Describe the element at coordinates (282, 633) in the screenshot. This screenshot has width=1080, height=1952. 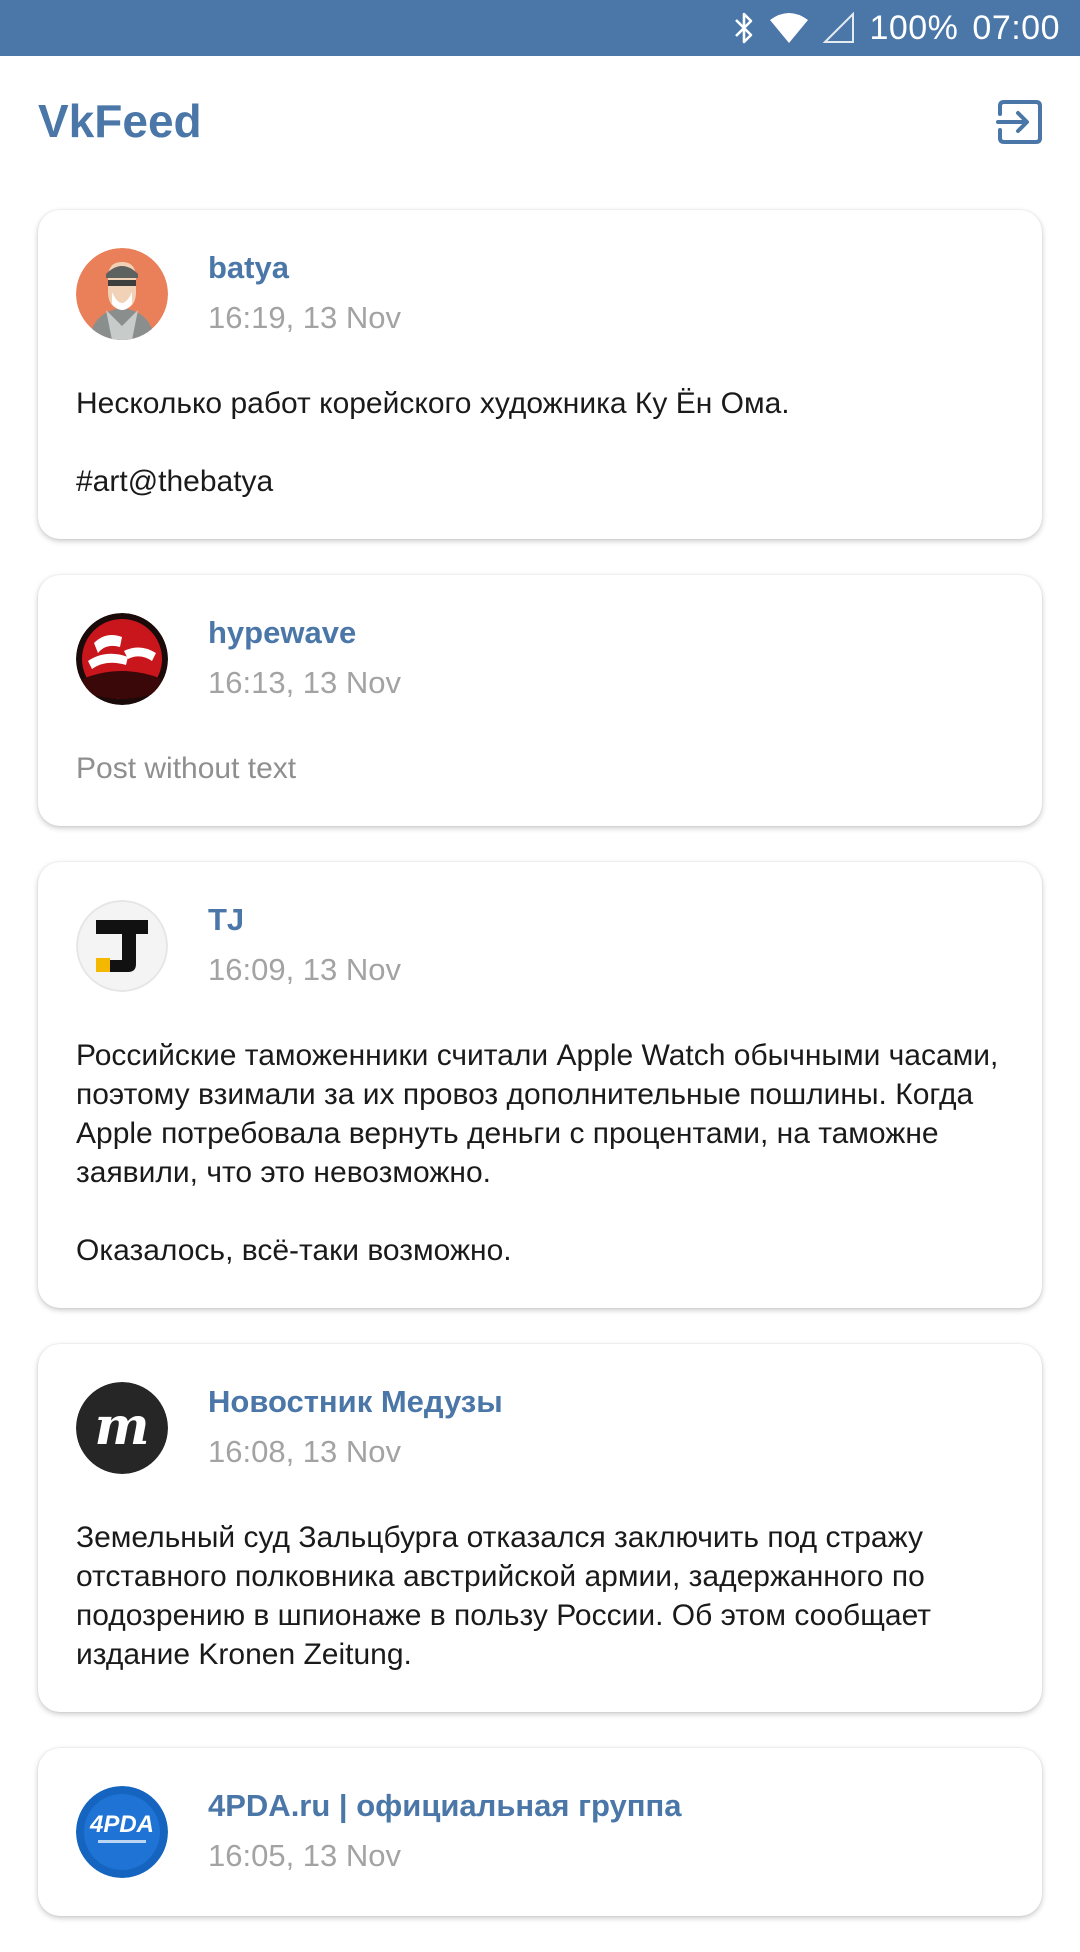
I see `post-author: hypewave` at that location.